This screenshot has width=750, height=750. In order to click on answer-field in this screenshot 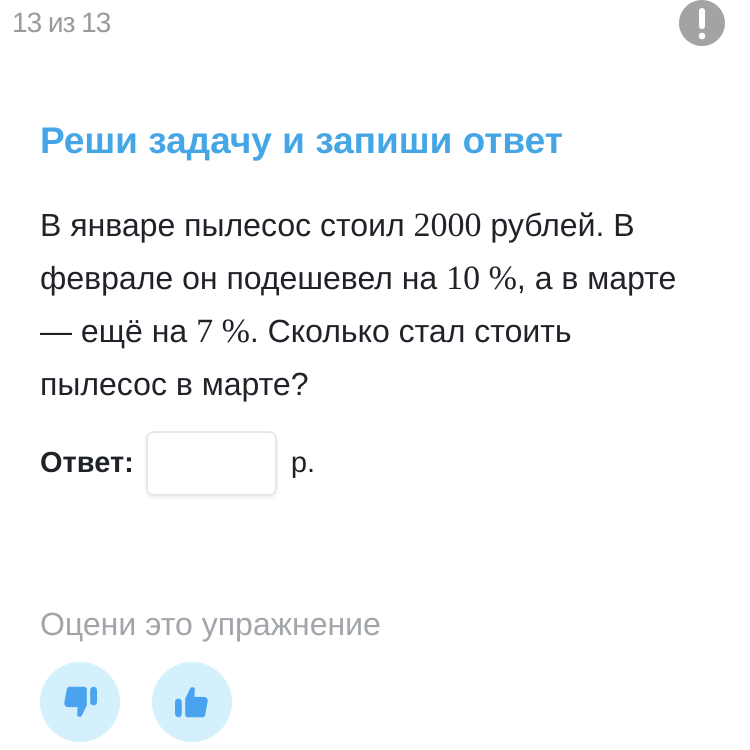, I will do `click(211, 463)`.